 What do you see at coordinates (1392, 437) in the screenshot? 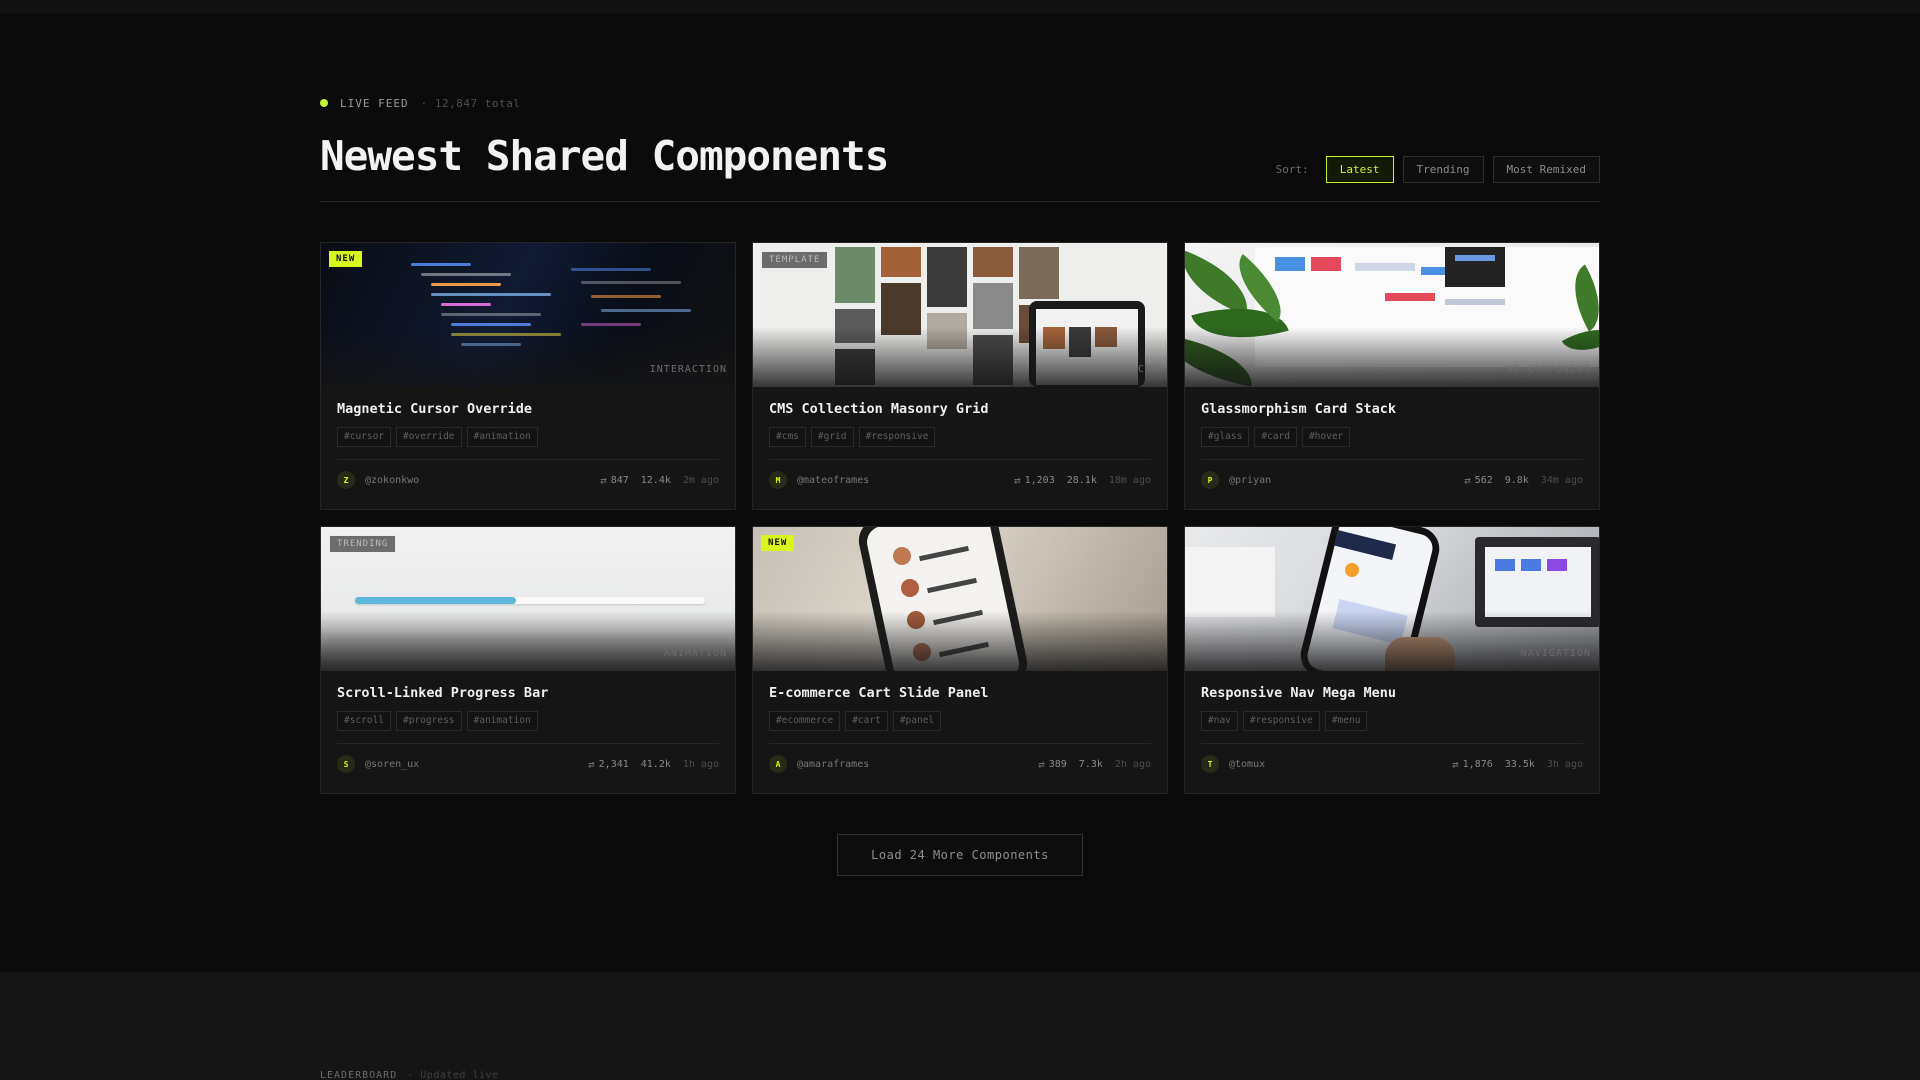
I see `tag-list: #glass #card #hover` at bounding box center [1392, 437].